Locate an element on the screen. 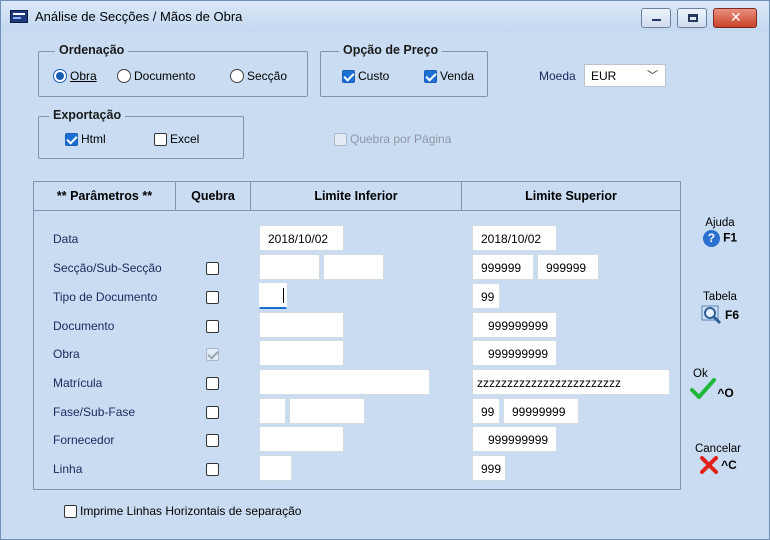 This screenshot has width=770, height=540. moeda-value: EUR is located at coordinates (604, 76).